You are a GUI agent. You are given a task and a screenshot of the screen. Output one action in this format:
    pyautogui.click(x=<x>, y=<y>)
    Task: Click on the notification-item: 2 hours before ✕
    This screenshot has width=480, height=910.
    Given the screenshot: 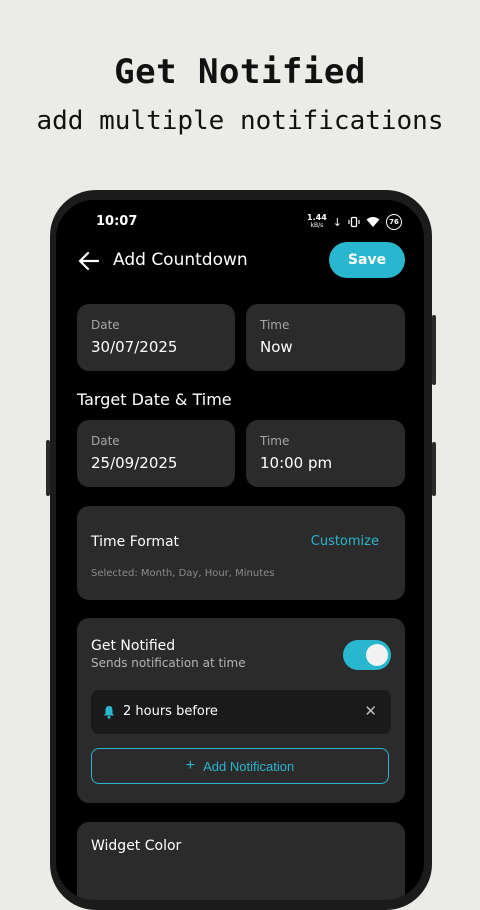 What is the action you would take?
    pyautogui.click(x=241, y=712)
    